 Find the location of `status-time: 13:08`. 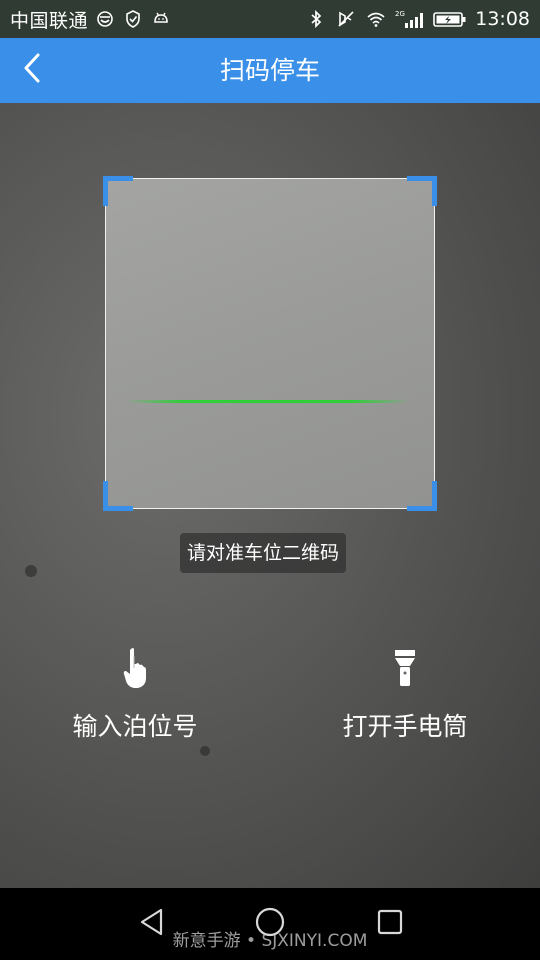

status-time: 13:08 is located at coordinates (502, 19).